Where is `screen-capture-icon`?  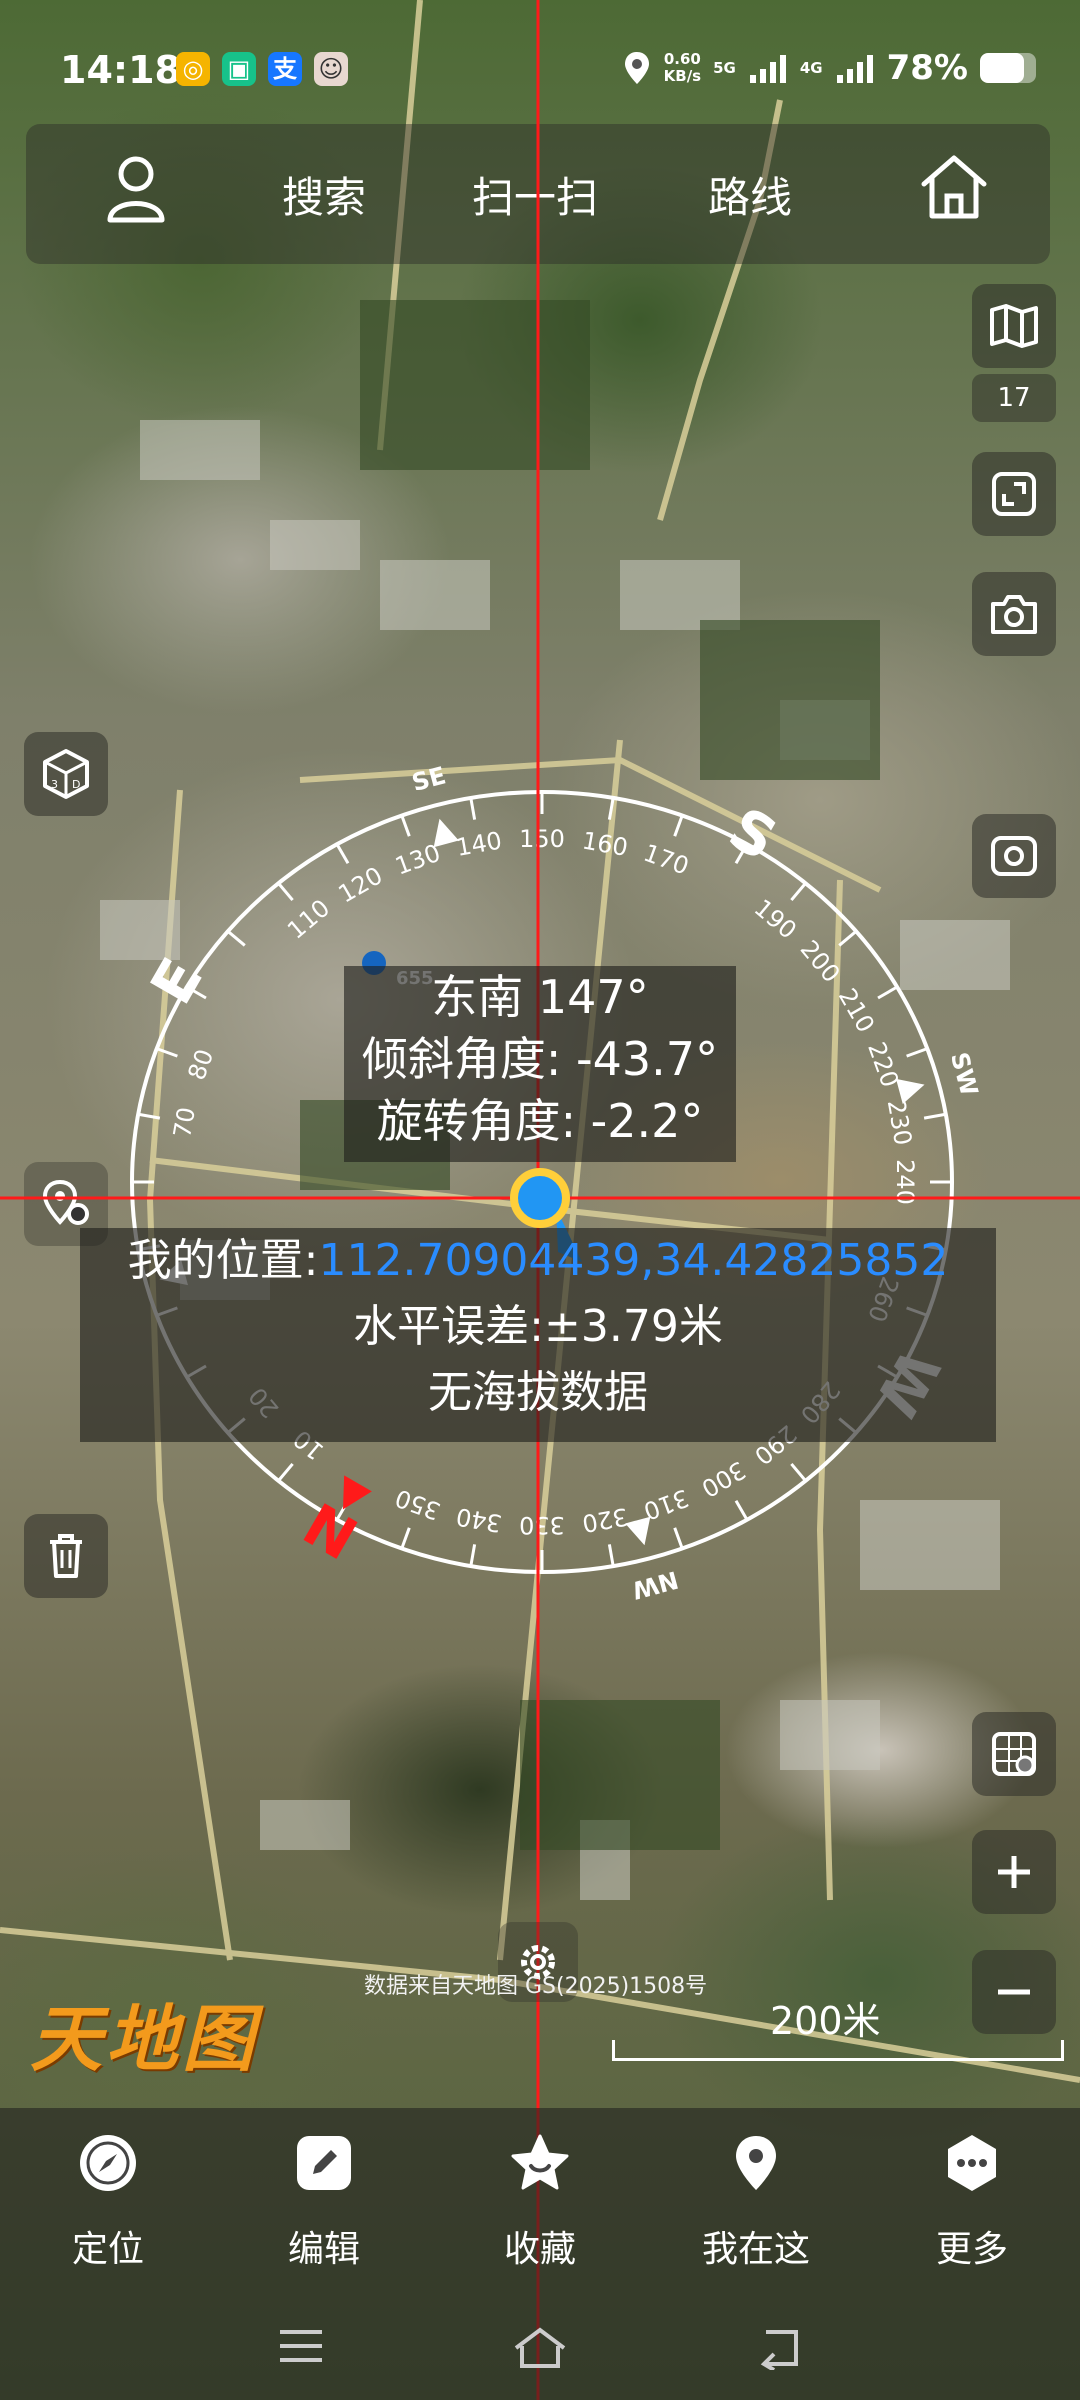 screen-capture-icon is located at coordinates (1014, 856).